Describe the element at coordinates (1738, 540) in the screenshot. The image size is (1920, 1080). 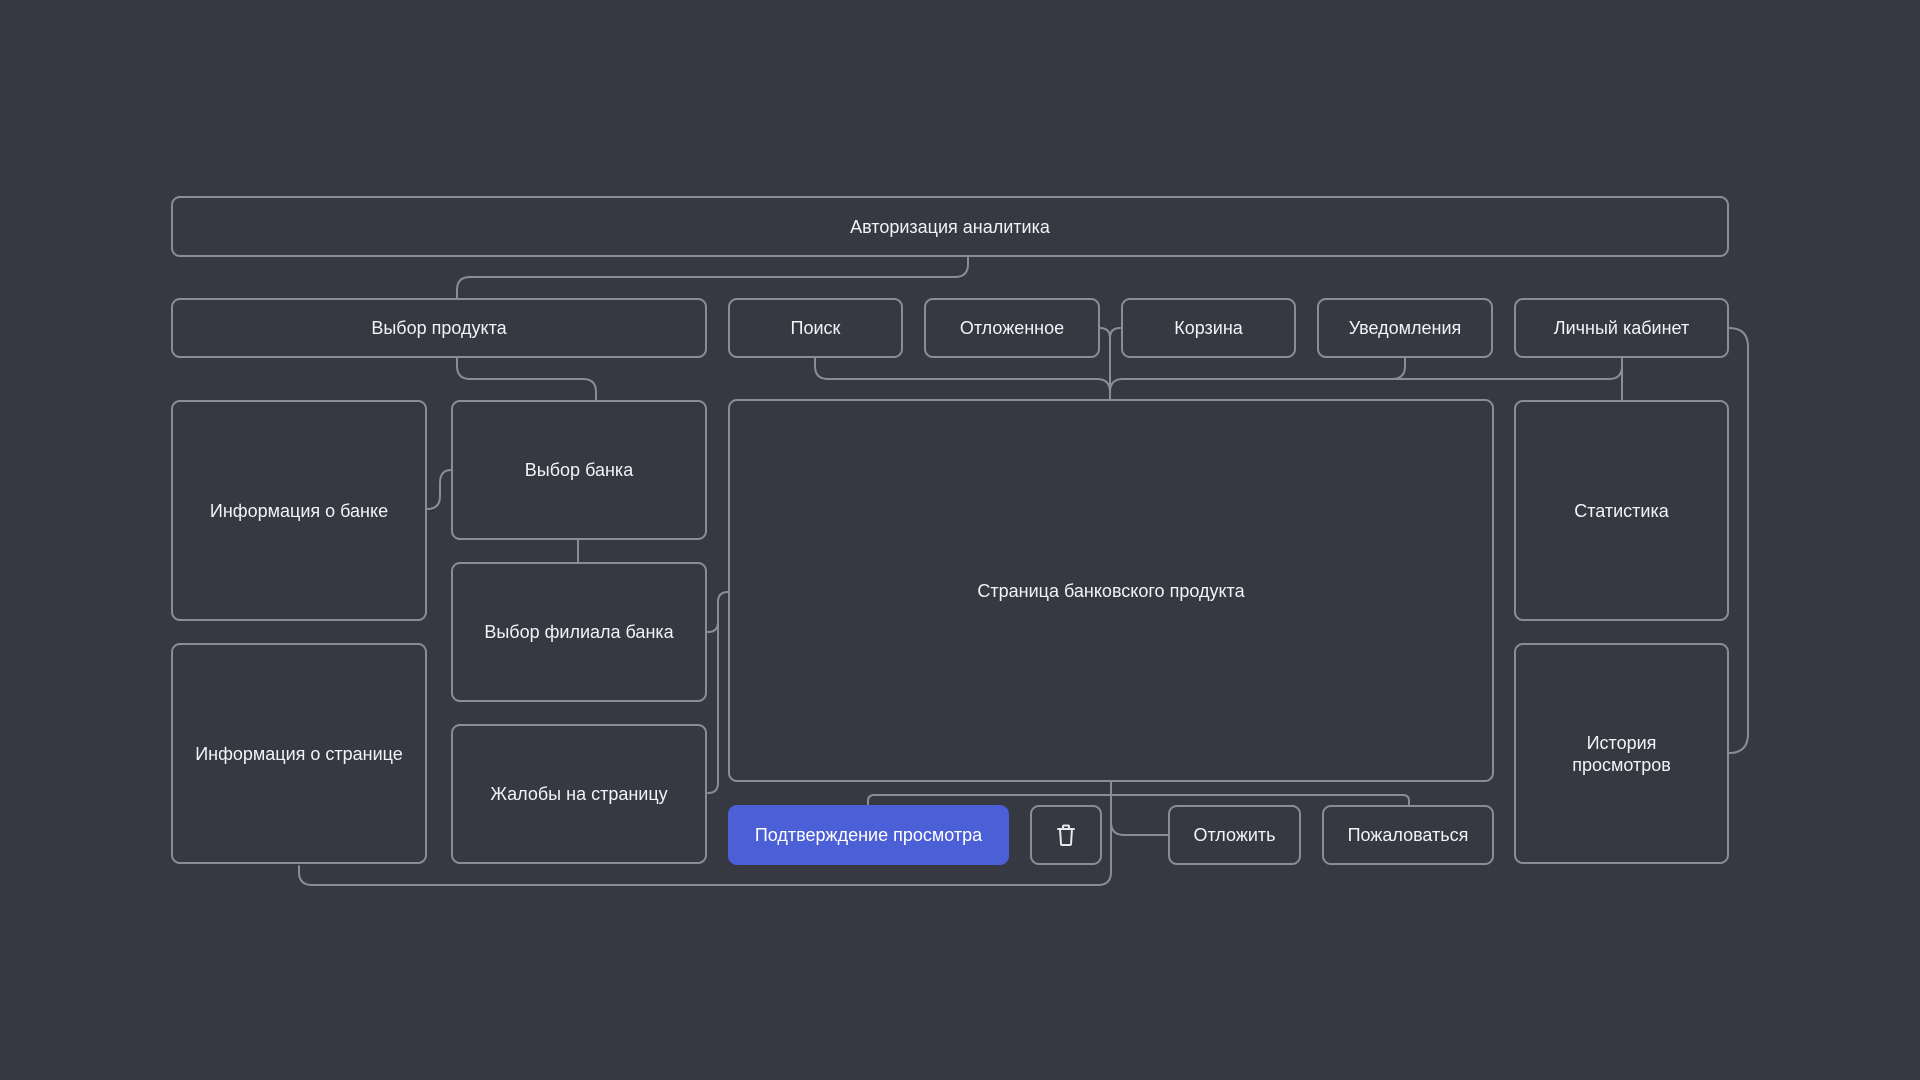
I see `connector-account-to-history` at that location.